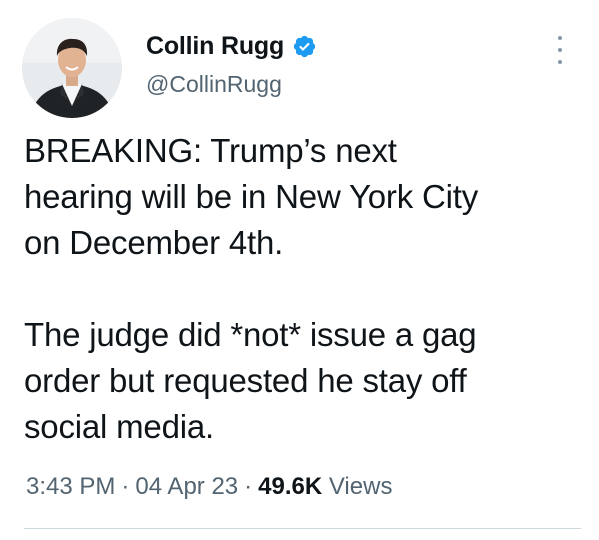 This screenshot has width=599, height=540. What do you see at coordinates (290, 486) in the screenshot?
I see `views-count: 49.6K` at bounding box center [290, 486].